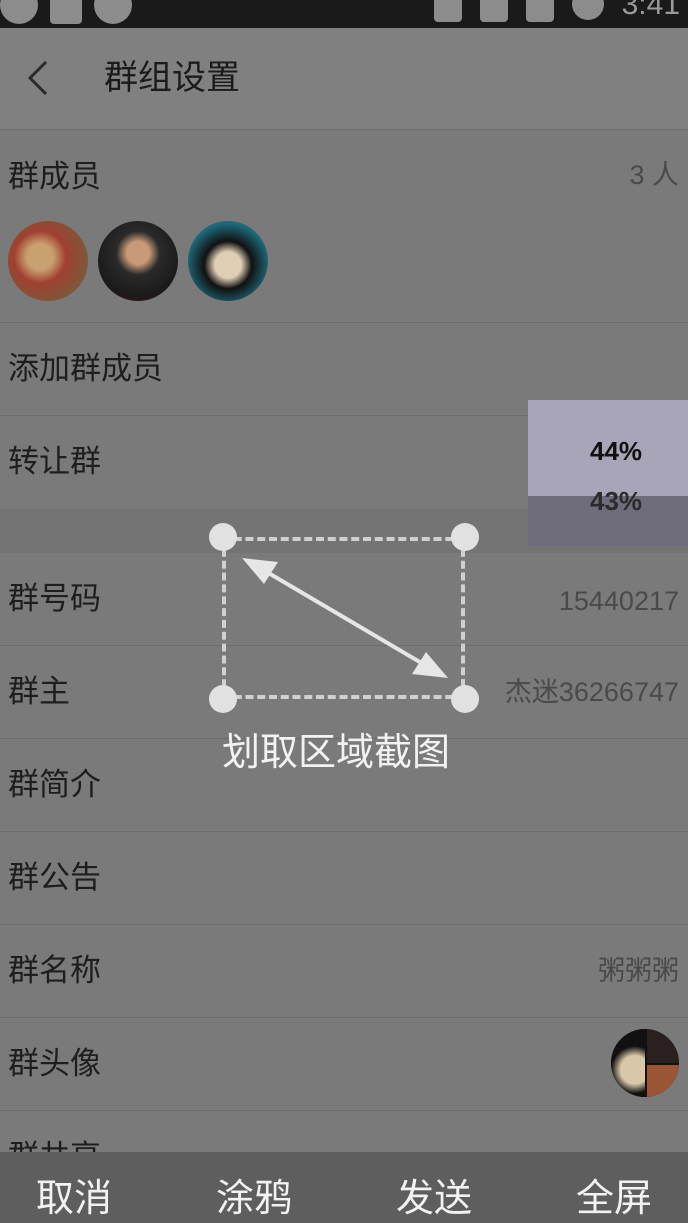  I want to click on notification-icon, so click(66, 12).